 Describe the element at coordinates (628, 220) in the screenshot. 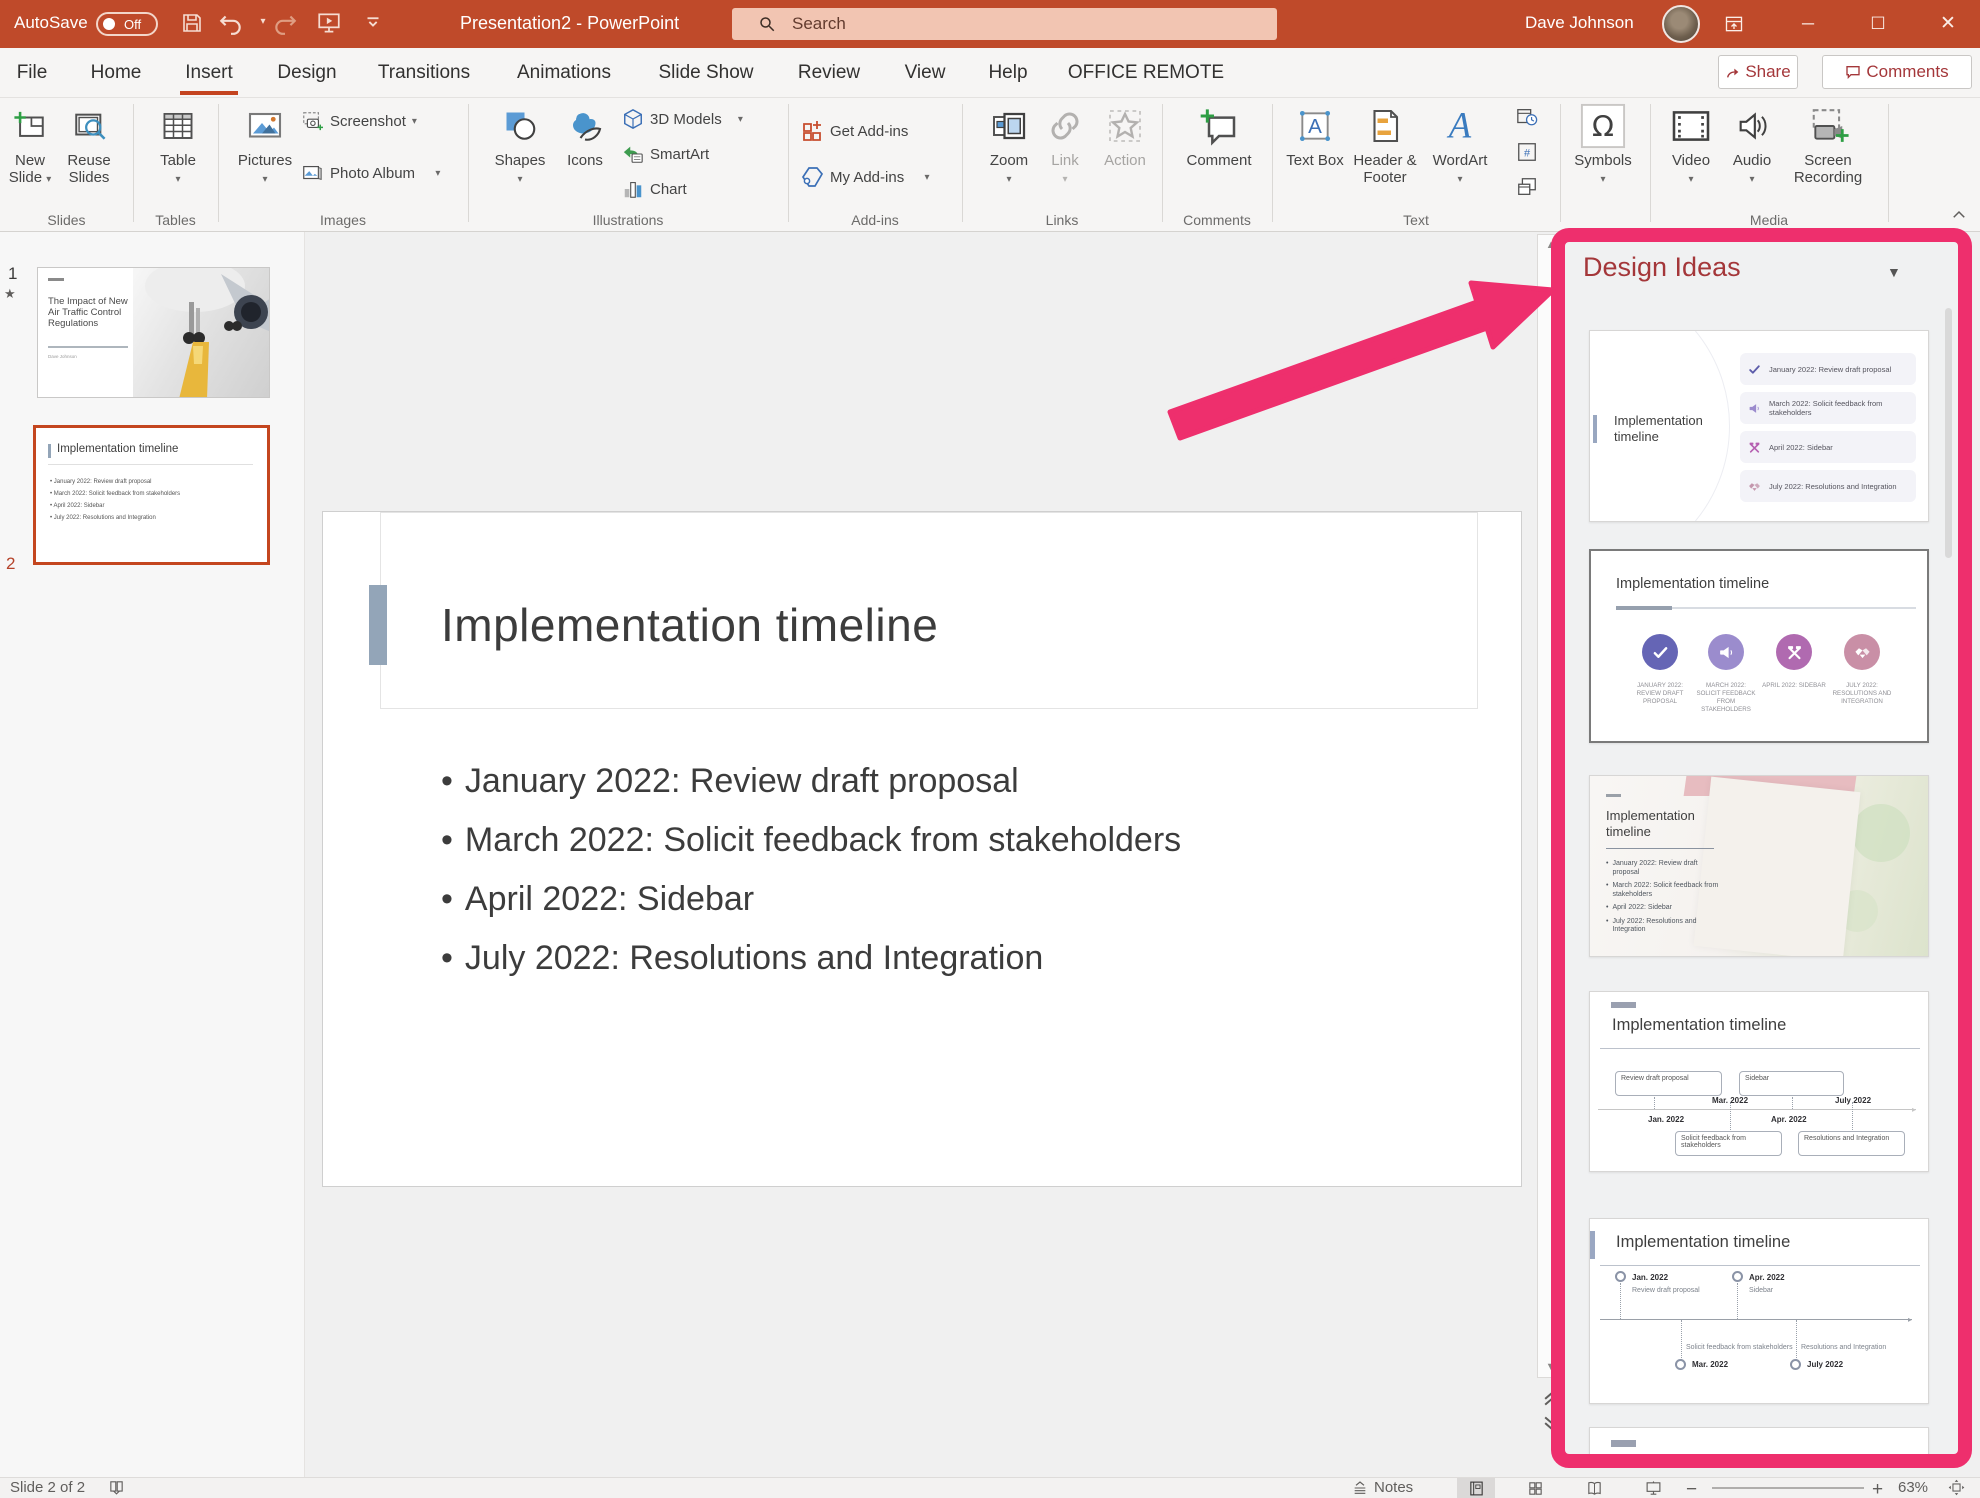

I see `group-label-illustrations: Illustrations` at that location.